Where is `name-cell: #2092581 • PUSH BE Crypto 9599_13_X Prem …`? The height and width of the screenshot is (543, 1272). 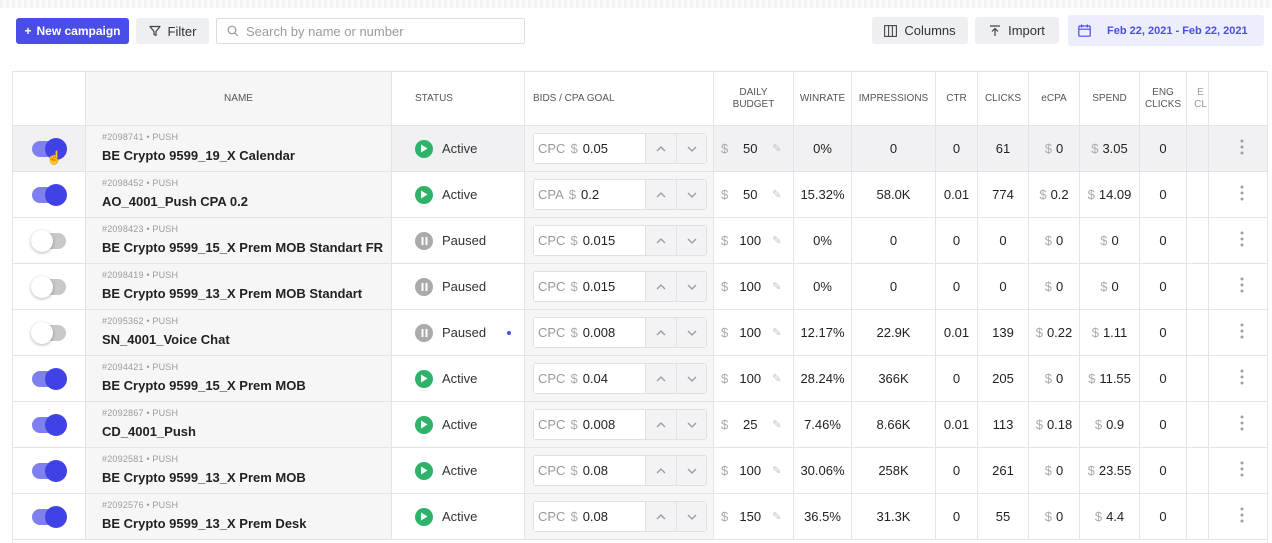
name-cell: #2092581 • PUSH BE Crypto 9599_13_X Prem … is located at coordinates (239, 470).